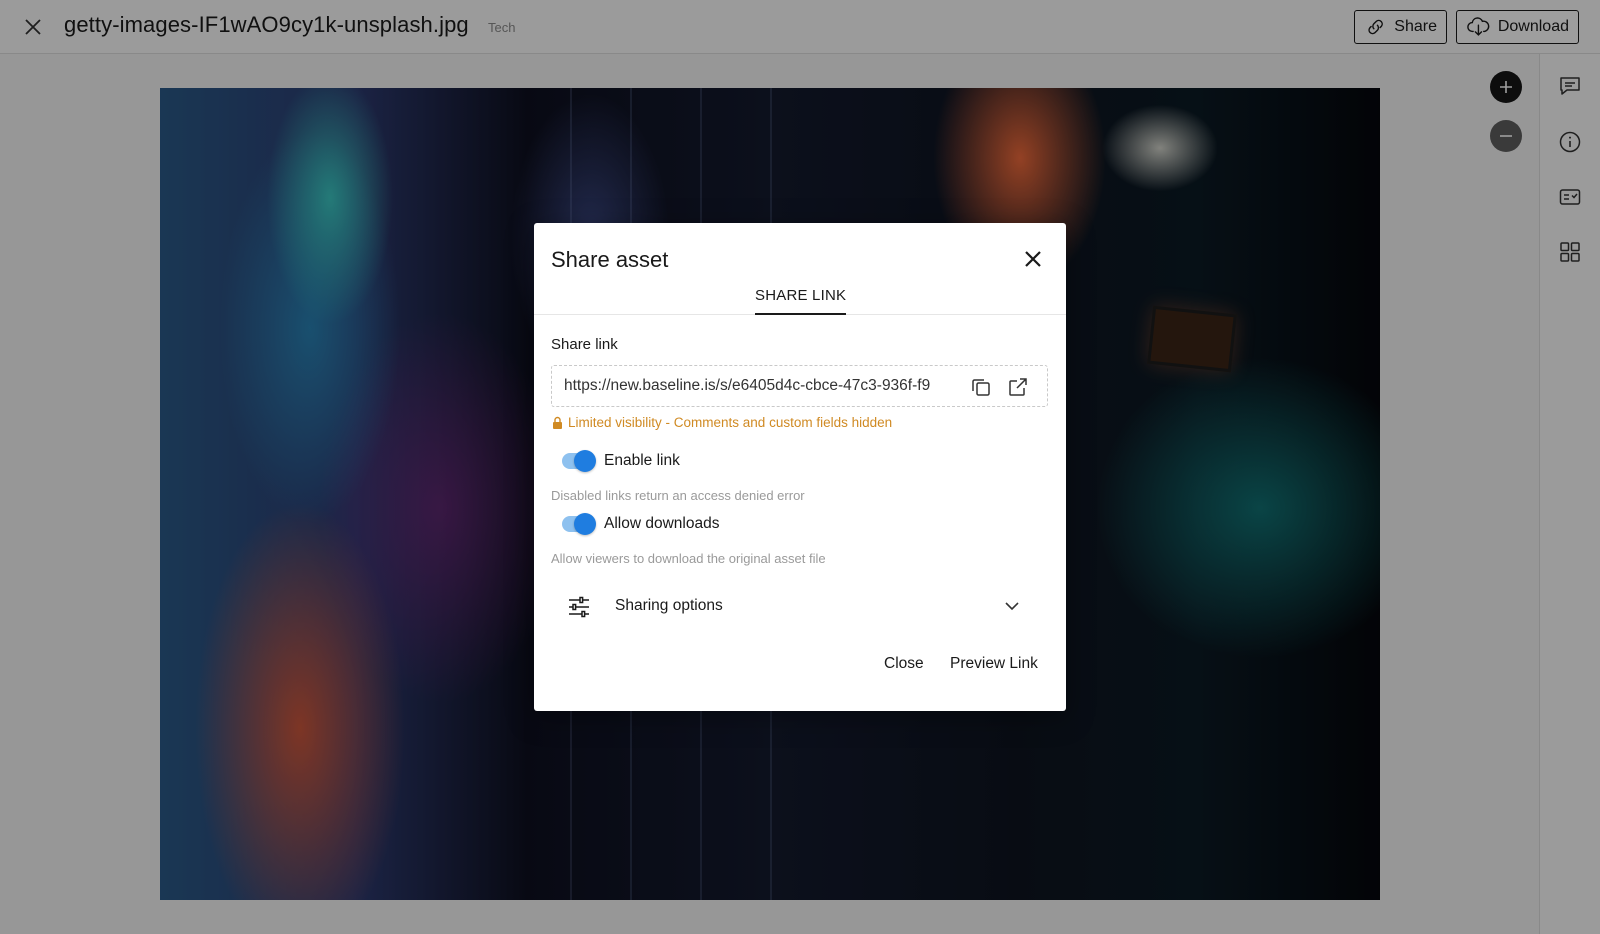 The height and width of the screenshot is (934, 1600). I want to click on copy-link-button, so click(981, 387).